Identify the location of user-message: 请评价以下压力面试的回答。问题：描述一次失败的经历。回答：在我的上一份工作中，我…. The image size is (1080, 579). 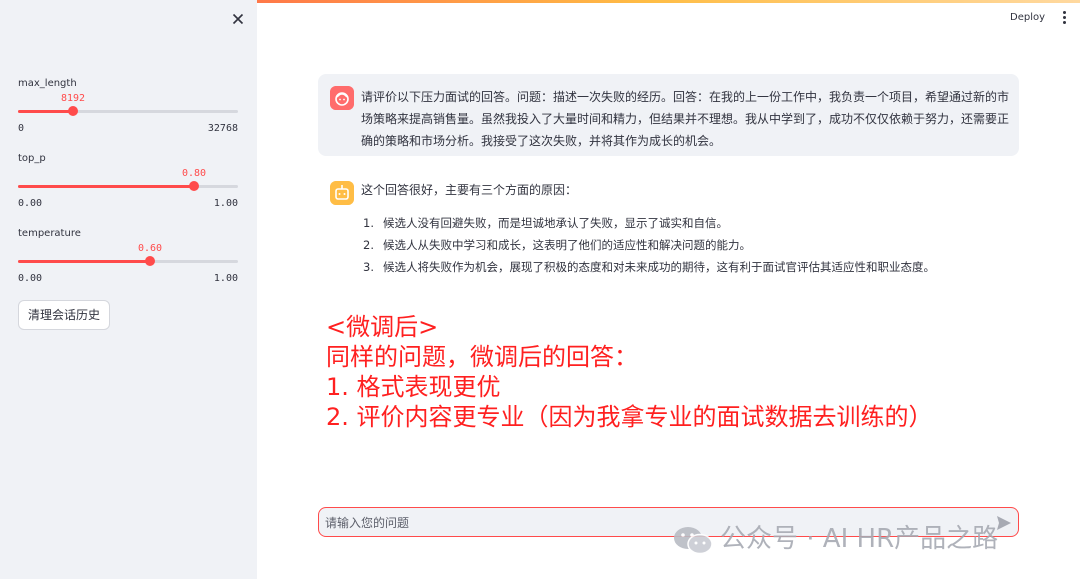
(668, 115).